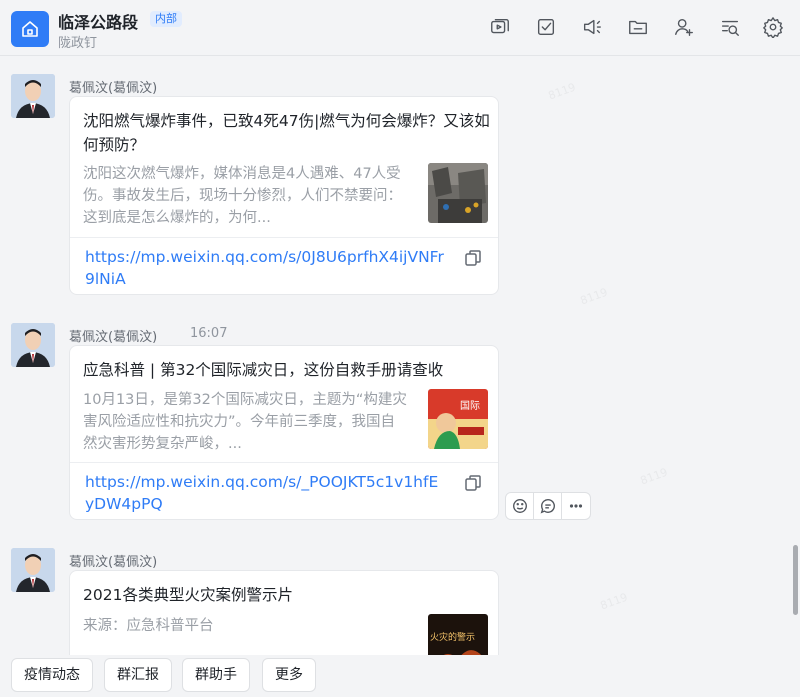 This screenshot has width=800, height=697. Describe the element at coordinates (287, 595) in the screenshot. I see `card-title: 2021各类典型火灾案例警示片` at that location.